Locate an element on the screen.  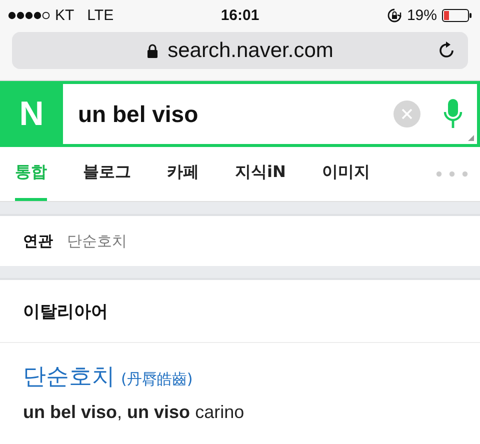
related-keyword-link: 단순호치 is located at coordinates (97, 241).